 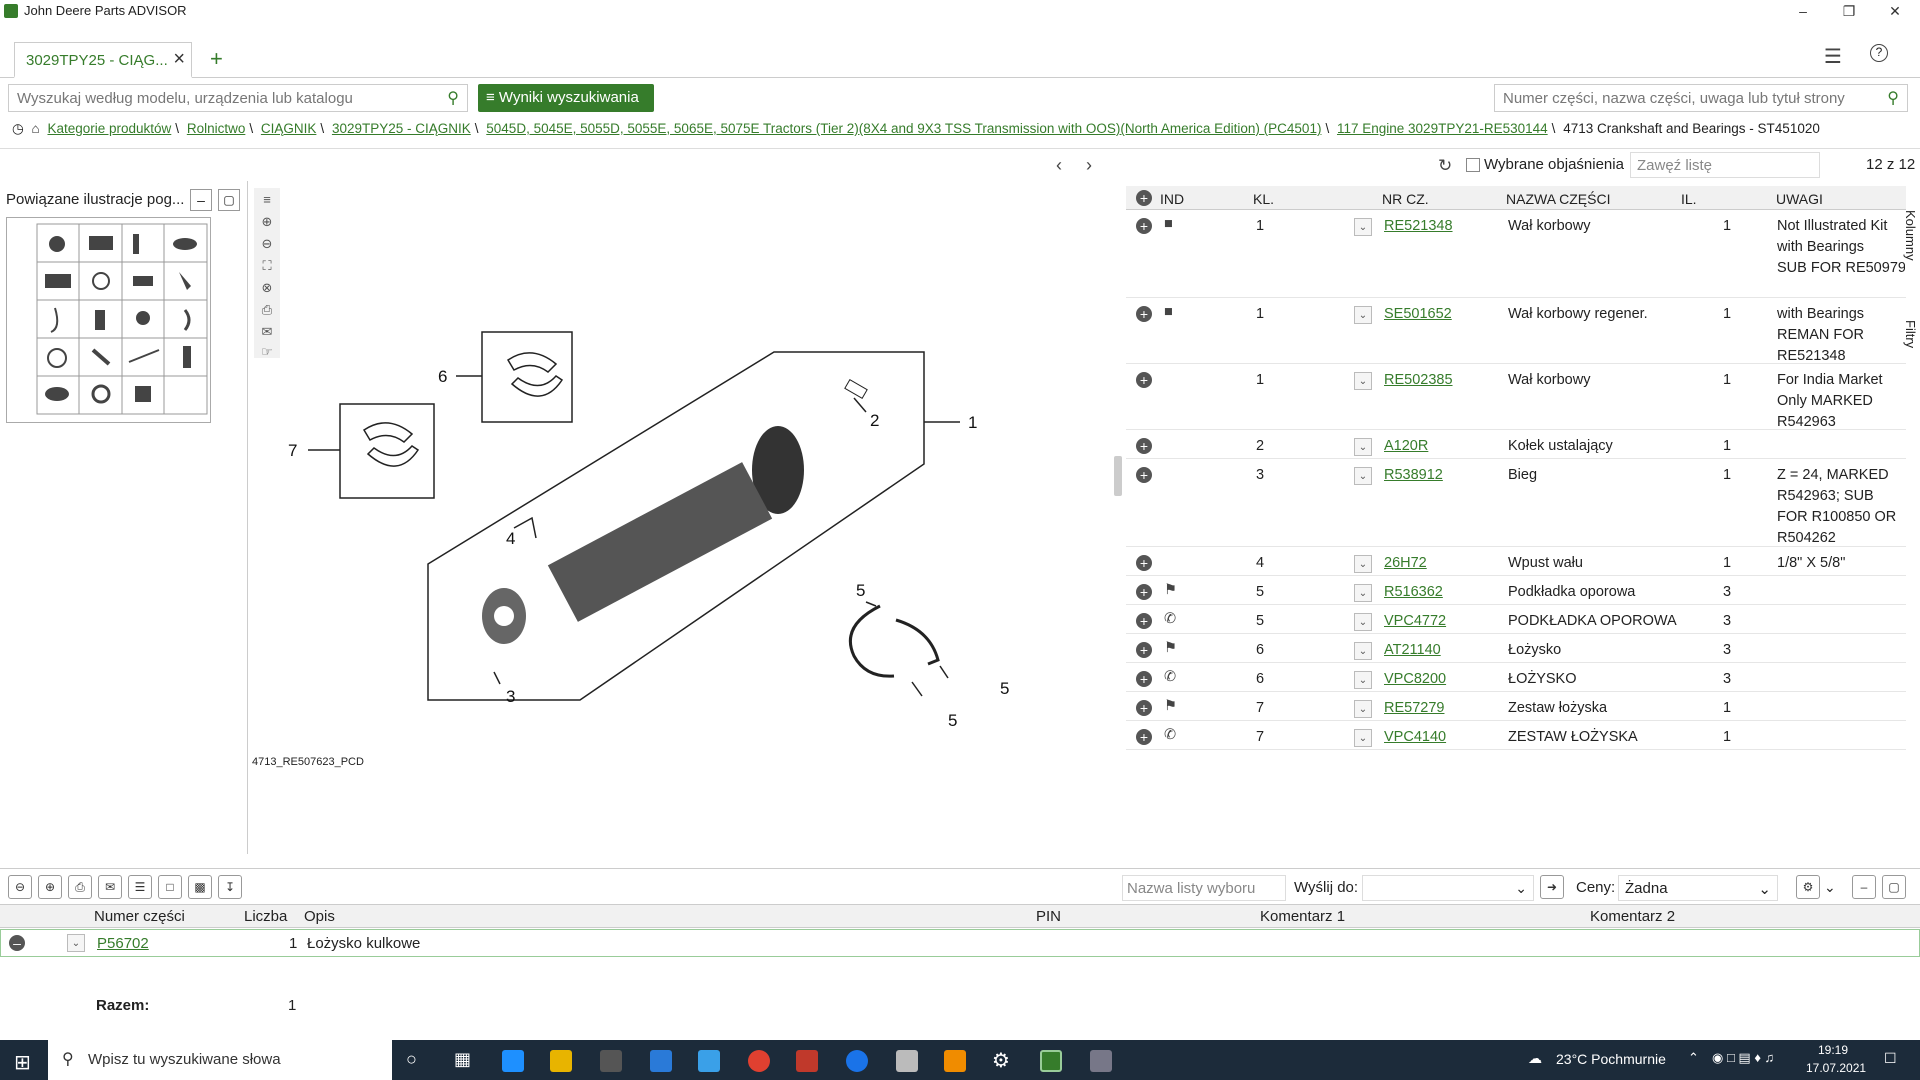 What do you see at coordinates (267, 332) in the screenshot?
I see `email-icon: ✉` at bounding box center [267, 332].